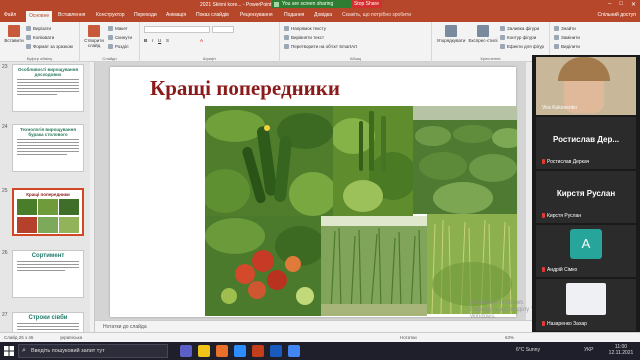 The height and width of the screenshot is (360, 640). I want to click on slide-thumbnail: Технологія вирощування бурака столового, so click(48, 148).